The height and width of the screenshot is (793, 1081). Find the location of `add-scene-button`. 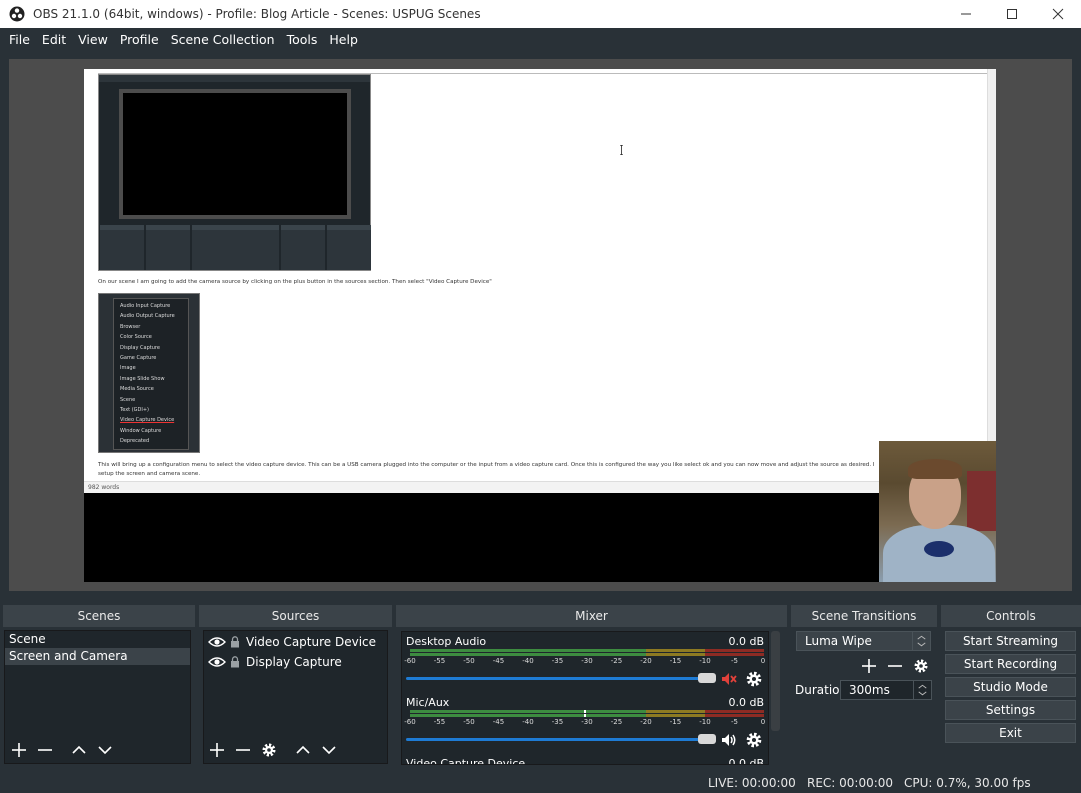

add-scene-button is located at coordinates (19, 750).